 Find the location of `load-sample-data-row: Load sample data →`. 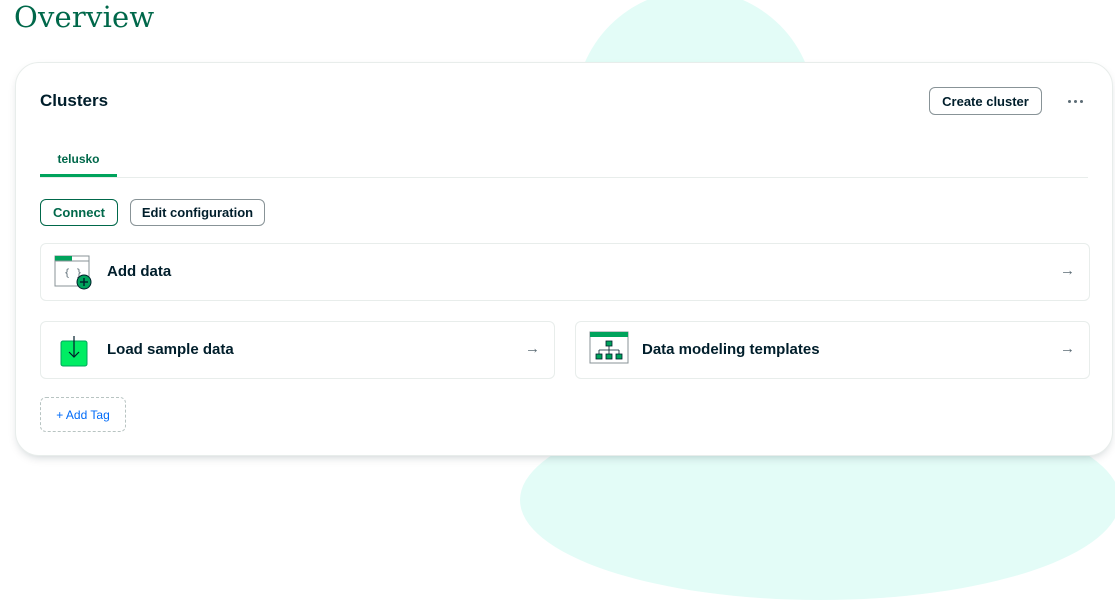

load-sample-data-row: Load sample data → is located at coordinates (297, 350).